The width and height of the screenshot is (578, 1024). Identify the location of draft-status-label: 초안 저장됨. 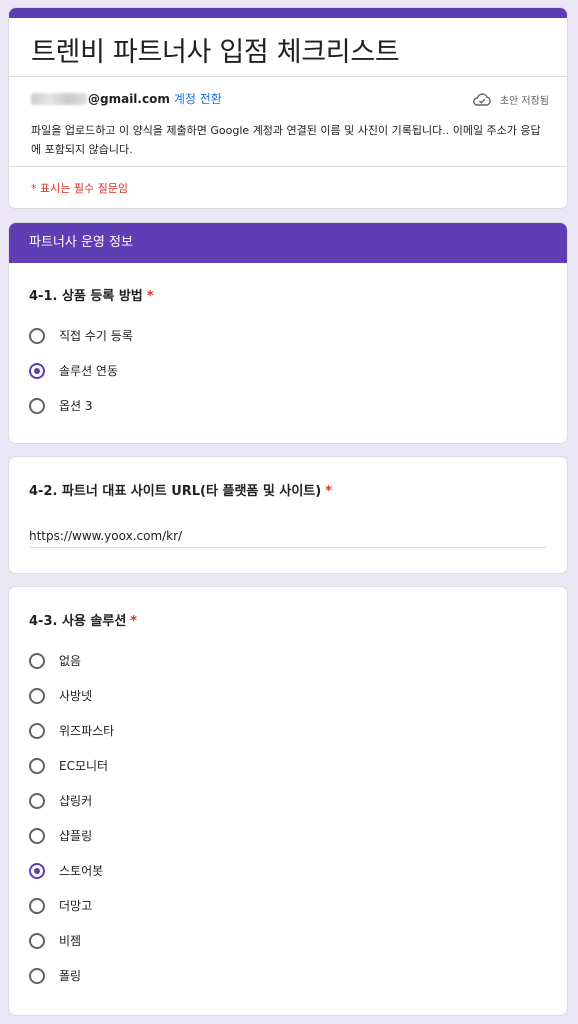
(524, 101).